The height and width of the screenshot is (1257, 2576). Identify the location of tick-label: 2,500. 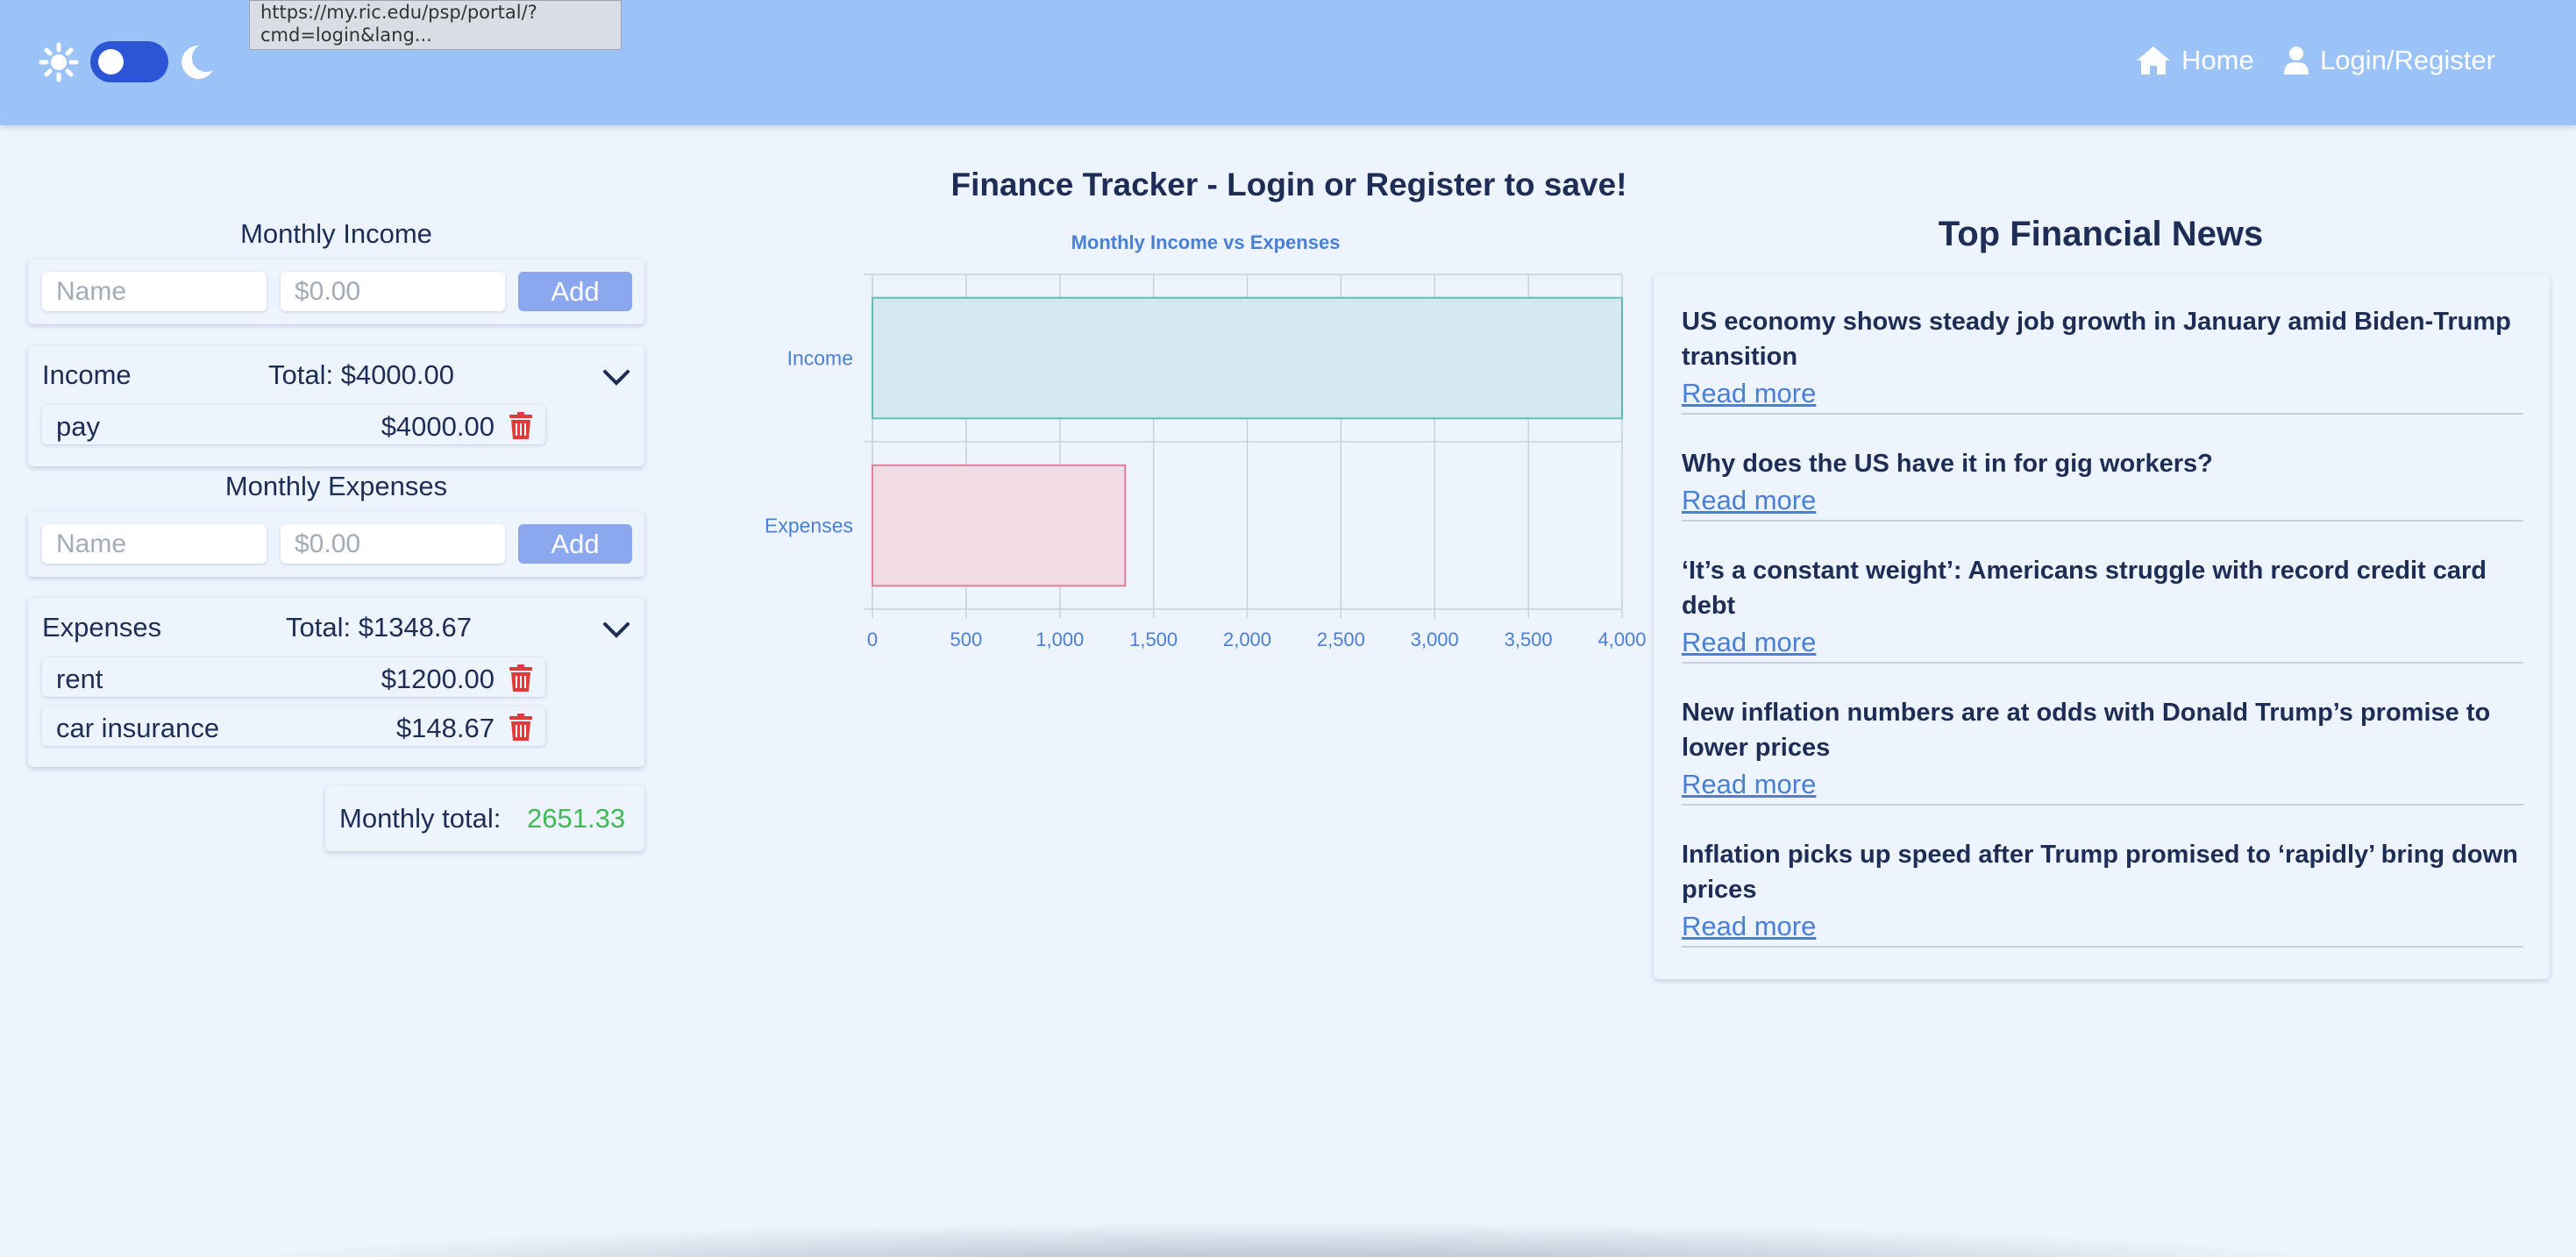
(1341, 639).